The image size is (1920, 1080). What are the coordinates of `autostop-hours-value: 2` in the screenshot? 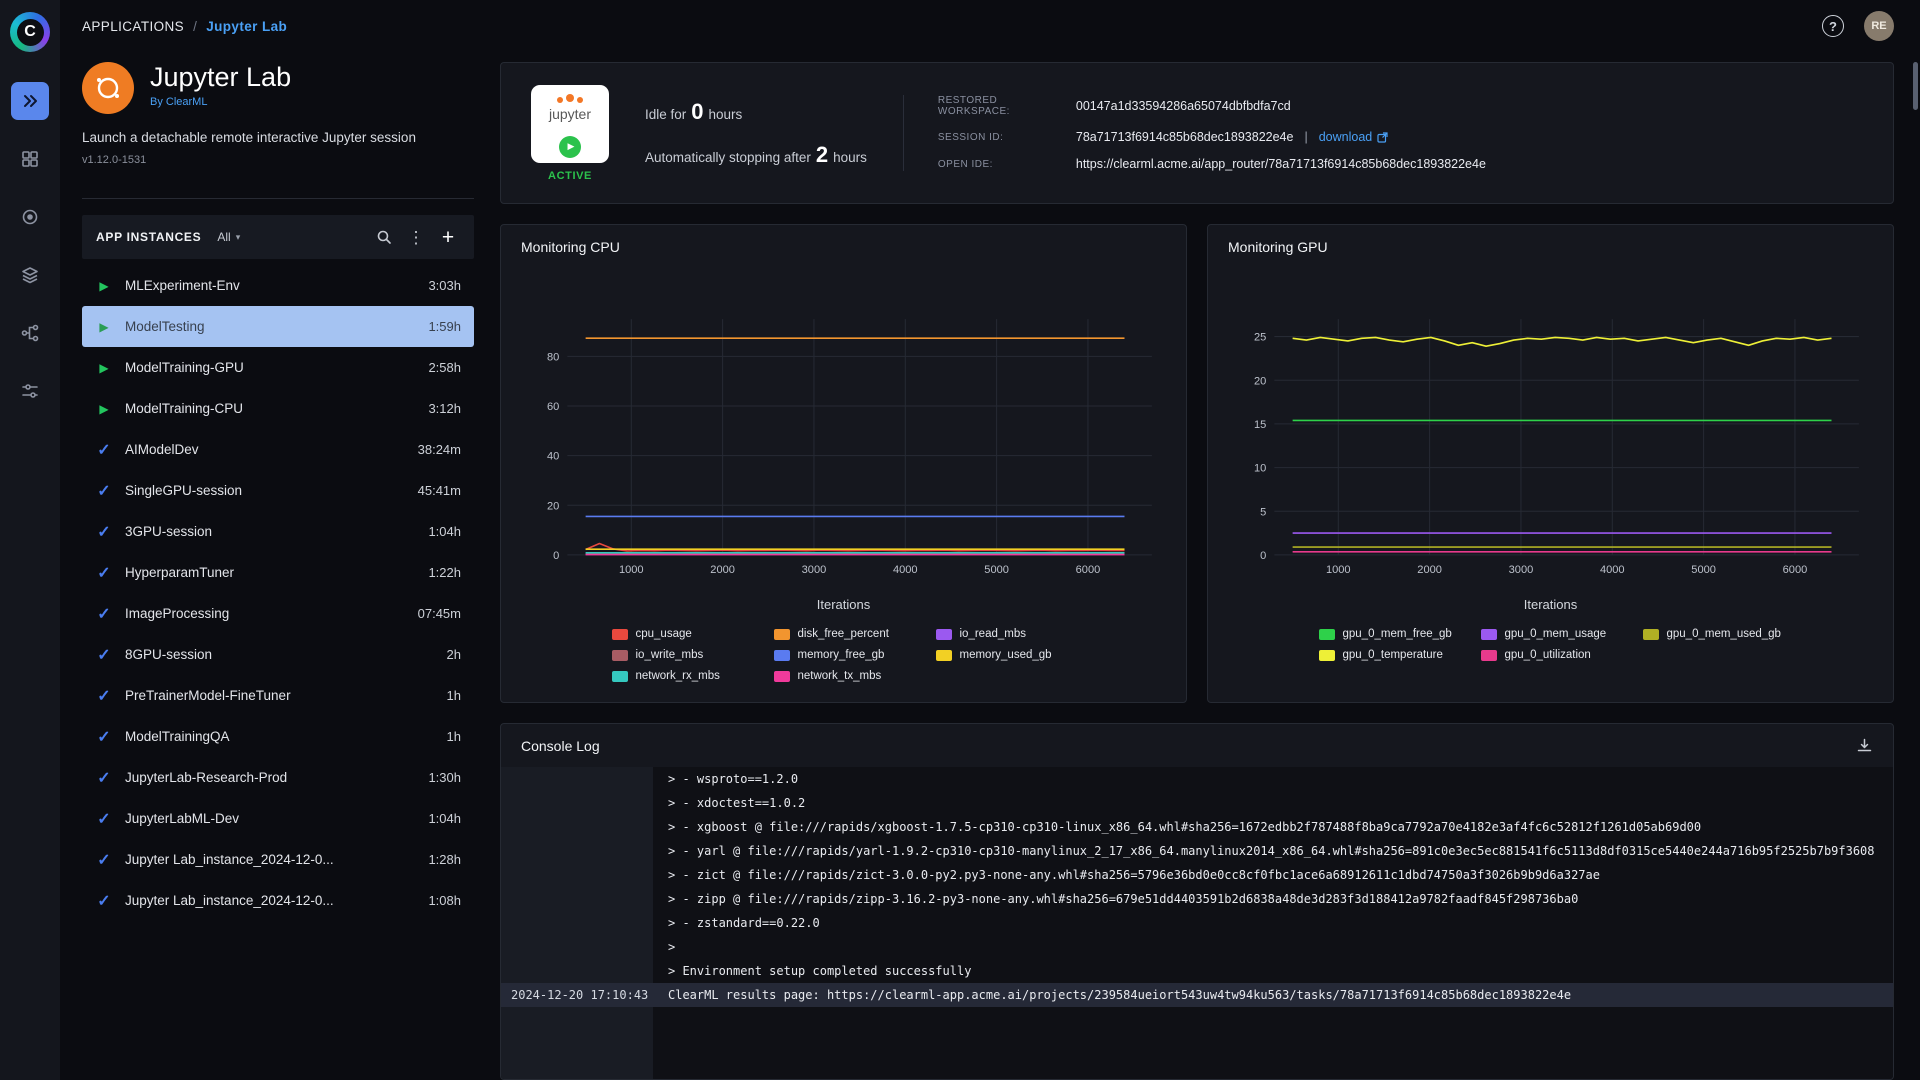 It's located at (822, 154).